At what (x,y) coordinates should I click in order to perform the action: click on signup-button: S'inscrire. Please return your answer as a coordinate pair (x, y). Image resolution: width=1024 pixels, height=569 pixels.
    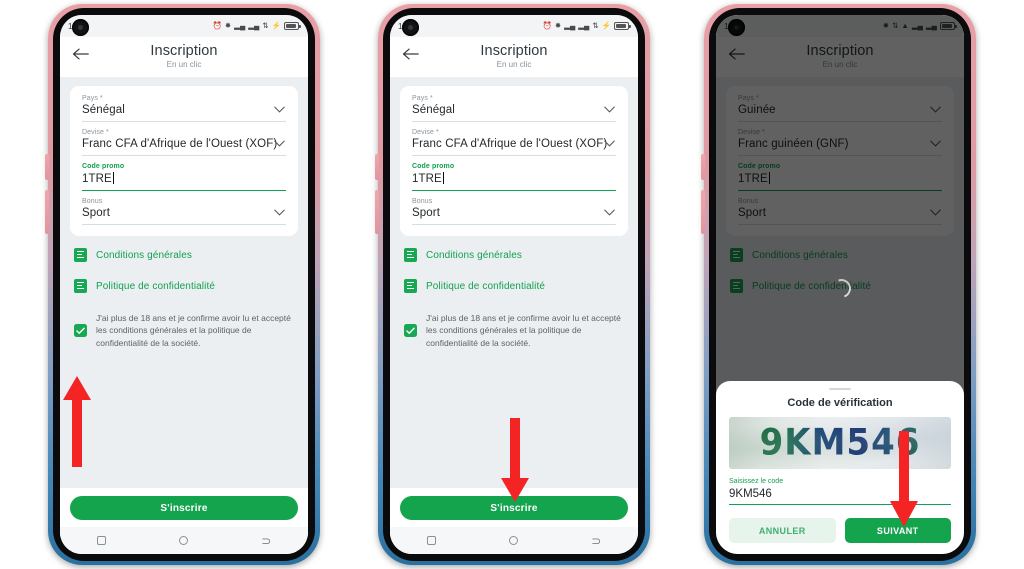
    Looking at the image, I should click on (184, 508).